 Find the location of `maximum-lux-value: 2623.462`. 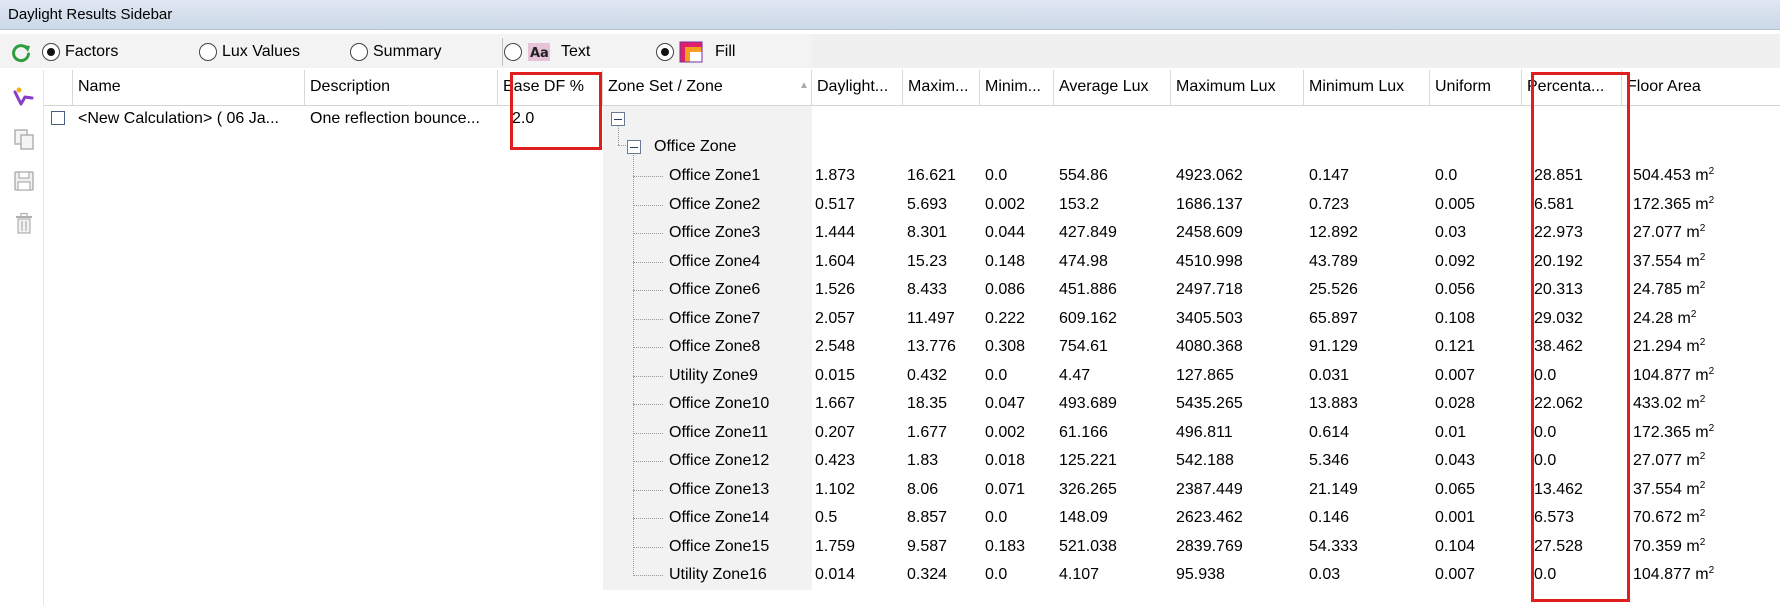

maximum-lux-value: 2623.462 is located at coordinates (1209, 517).